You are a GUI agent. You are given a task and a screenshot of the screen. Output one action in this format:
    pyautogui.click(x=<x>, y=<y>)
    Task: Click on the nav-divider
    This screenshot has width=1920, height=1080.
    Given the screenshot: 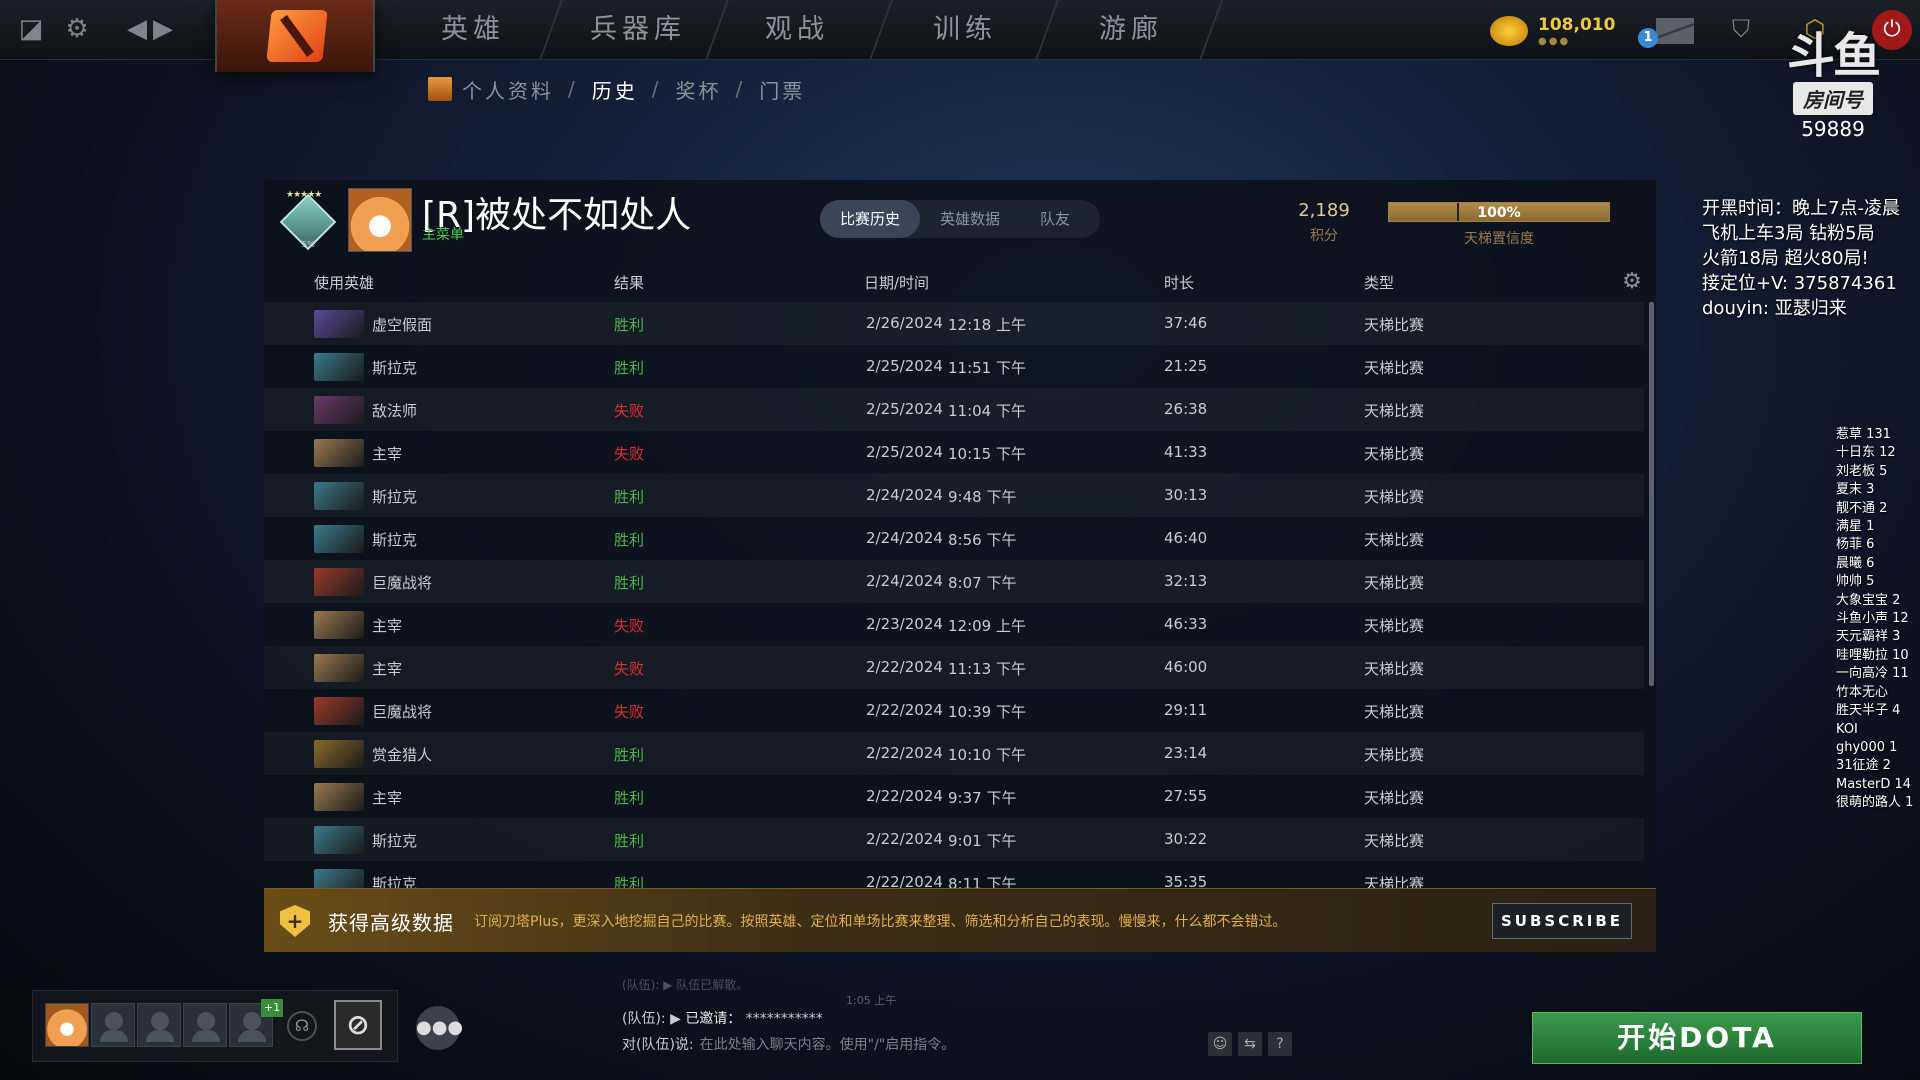 What is the action you would take?
    pyautogui.click(x=1211, y=30)
    